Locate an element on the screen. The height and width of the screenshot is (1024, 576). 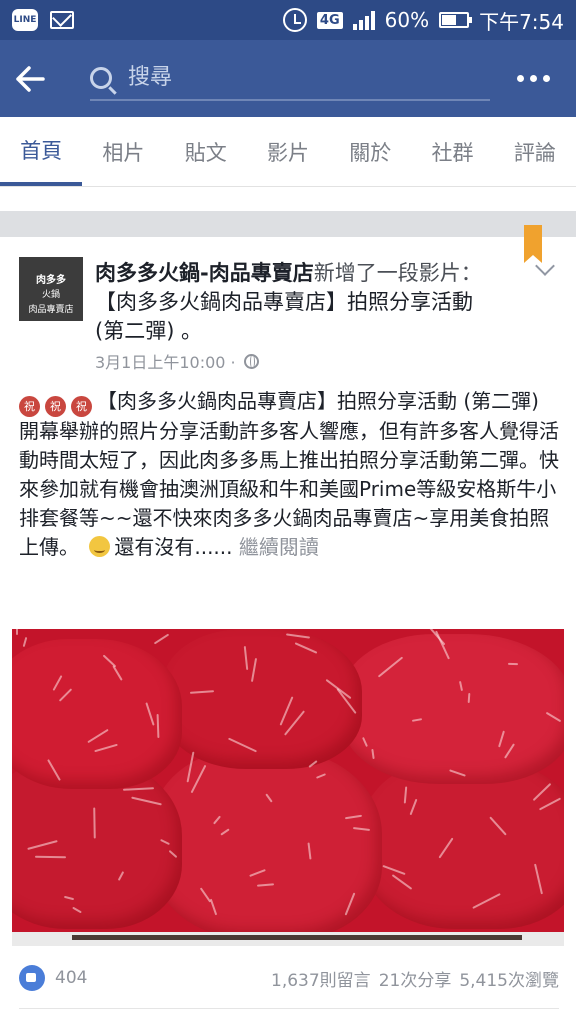
mail-icon is located at coordinates (62, 20).